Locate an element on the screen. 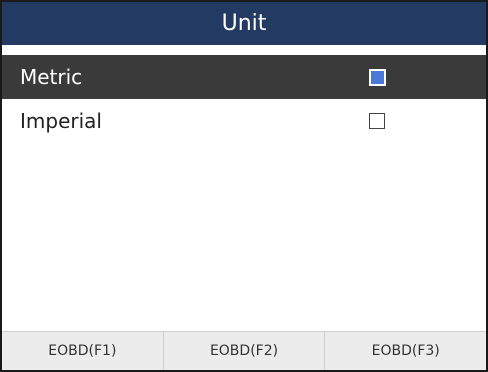  footer-button-bar: EOBD(F1) EOBD(F2) EOBD(F3) is located at coordinates (244, 350).